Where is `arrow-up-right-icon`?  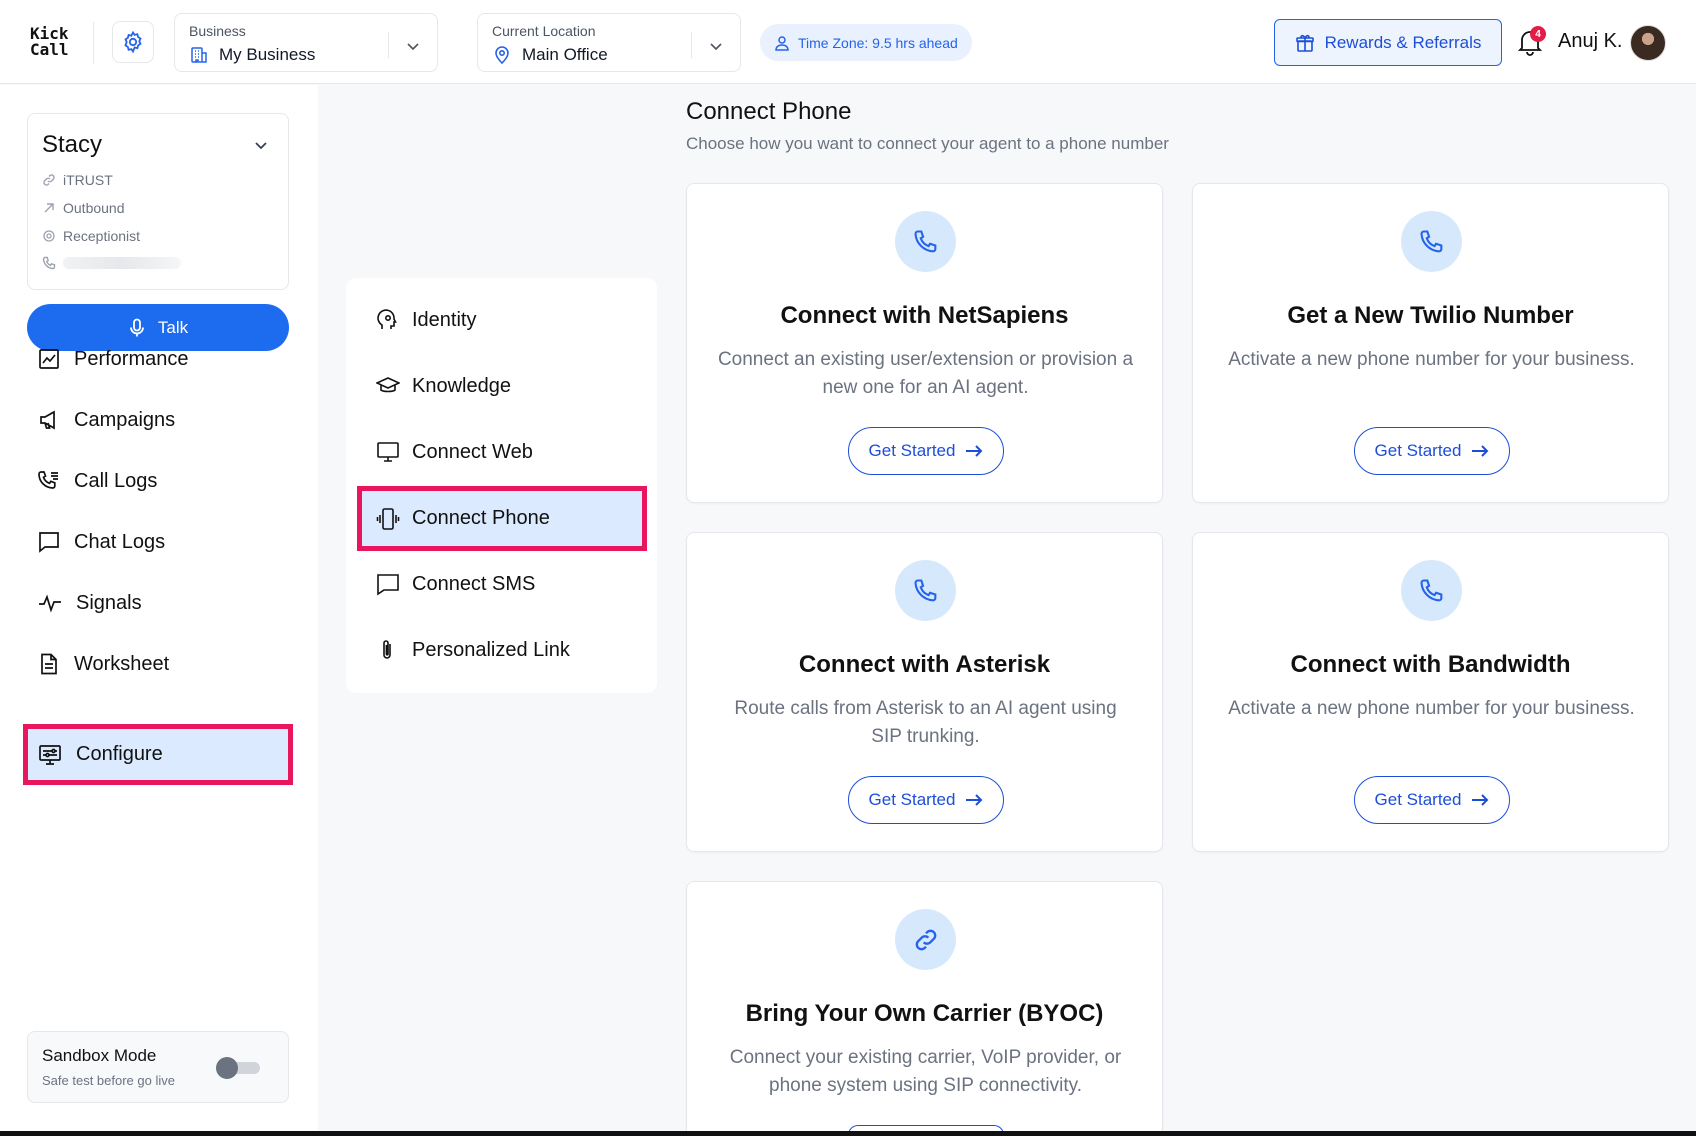 arrow-up-right-icon is located at coordinates (49, 208).